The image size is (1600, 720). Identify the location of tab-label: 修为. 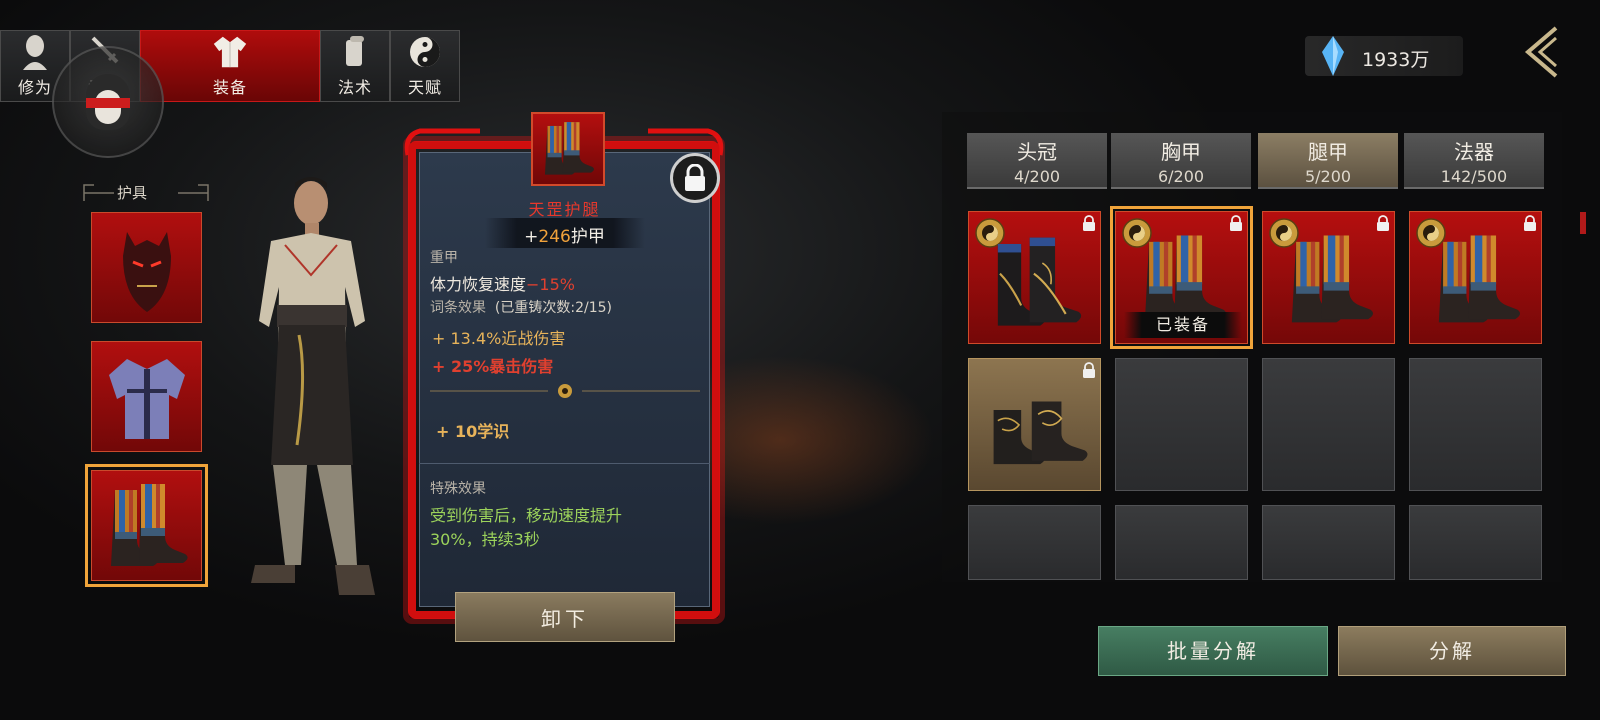
(34, 87).